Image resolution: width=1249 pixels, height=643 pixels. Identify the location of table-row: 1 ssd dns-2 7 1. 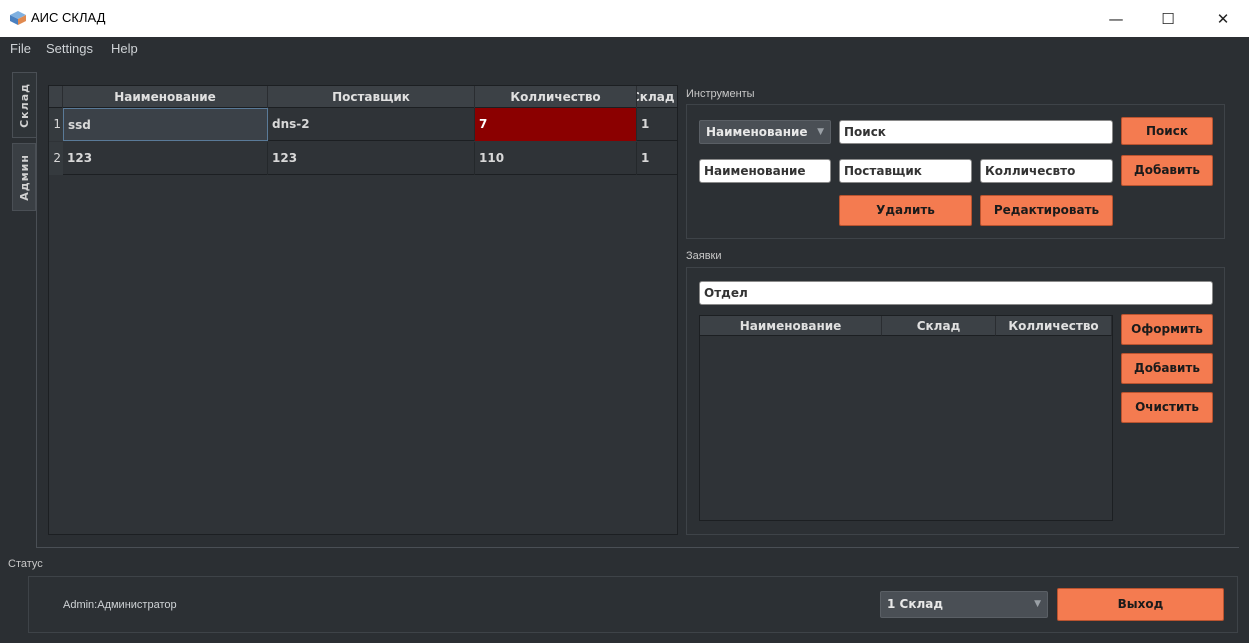
(363, 124).